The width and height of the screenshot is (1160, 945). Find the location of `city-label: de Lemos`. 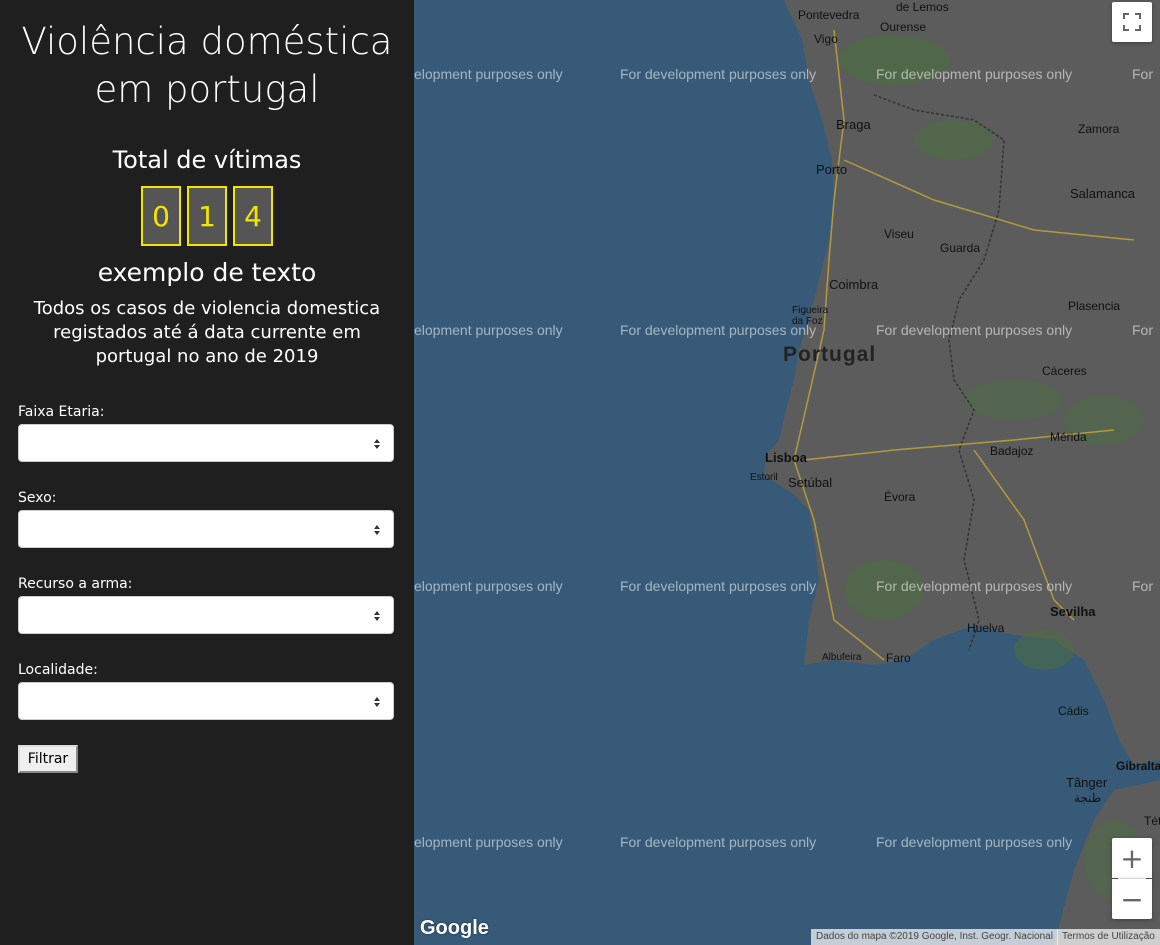

city-label: de Lemos is located at coordinates (922, 7).